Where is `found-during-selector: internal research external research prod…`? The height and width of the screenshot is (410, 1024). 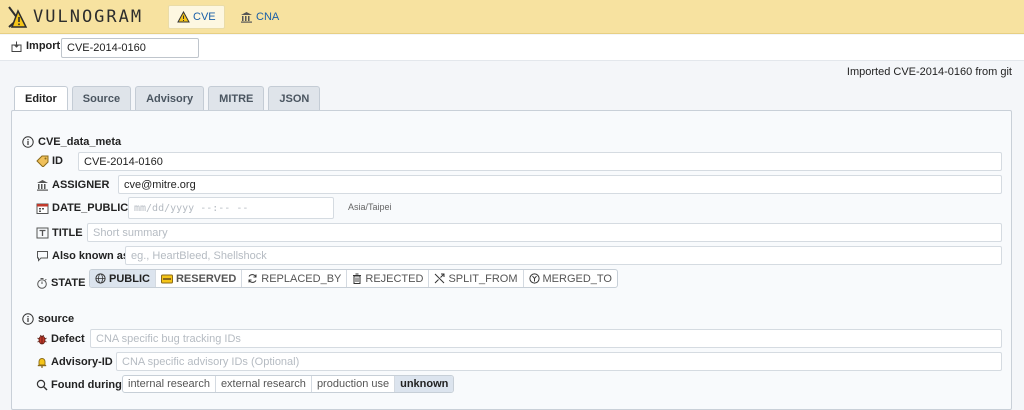
found-during-selector: internal research external research prod… is located at coordinates (288, 384).